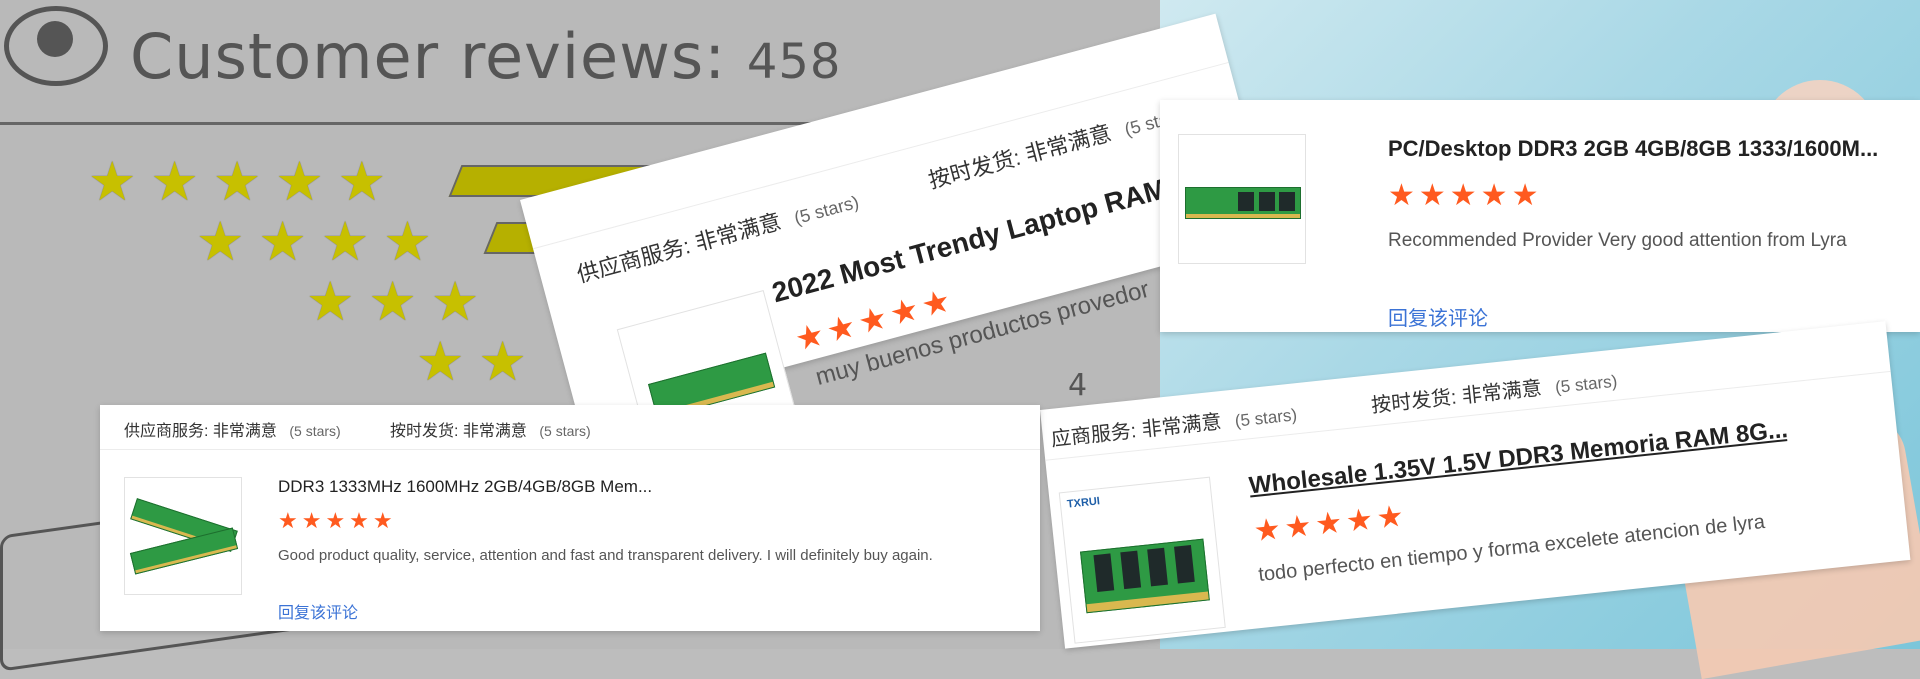 This screenshot has height=679, width=1920. I want to click on user-icon, so click(56, 46).